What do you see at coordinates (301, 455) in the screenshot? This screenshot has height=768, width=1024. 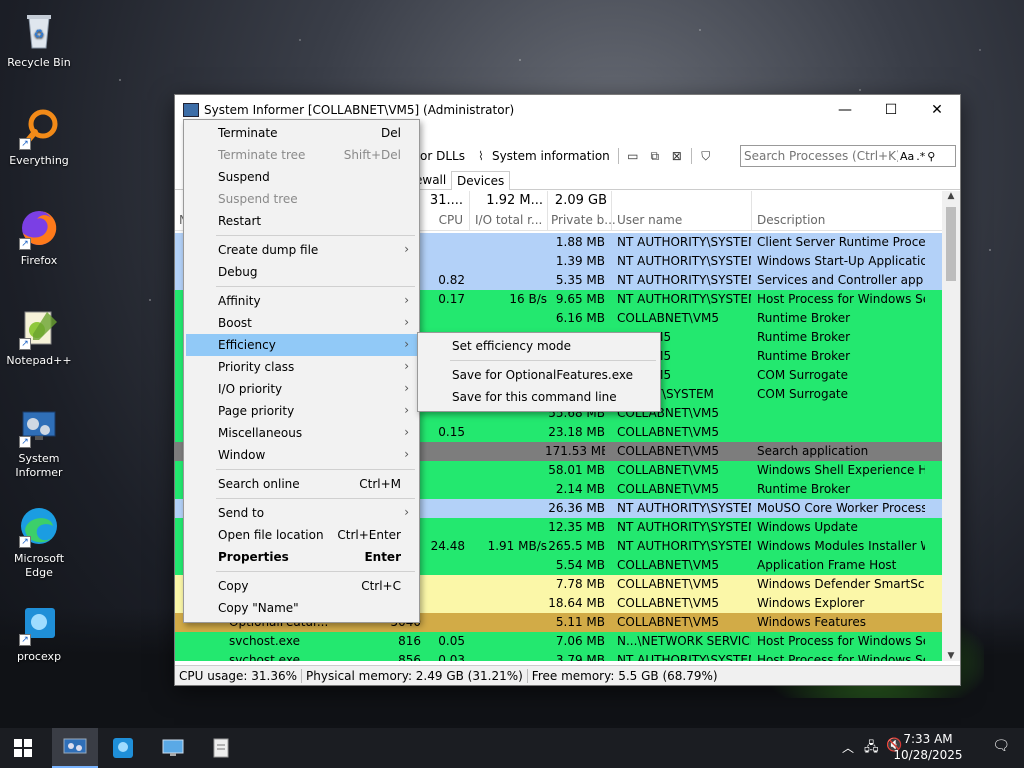 I see `menu-item-window: Window ›` at bounding box center [301, 455].